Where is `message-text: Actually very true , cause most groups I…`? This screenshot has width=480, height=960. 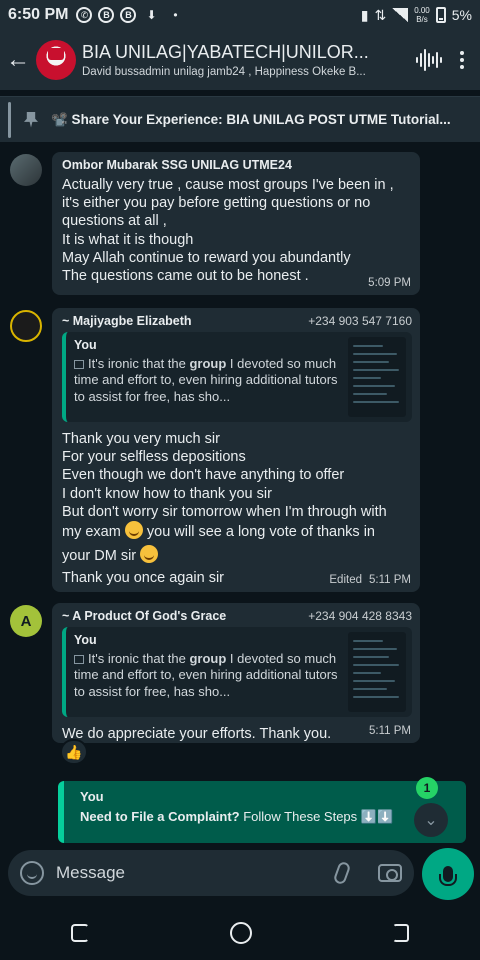 message-text: Actually very true , cause most groups I… is located at coordinates (228, 231).